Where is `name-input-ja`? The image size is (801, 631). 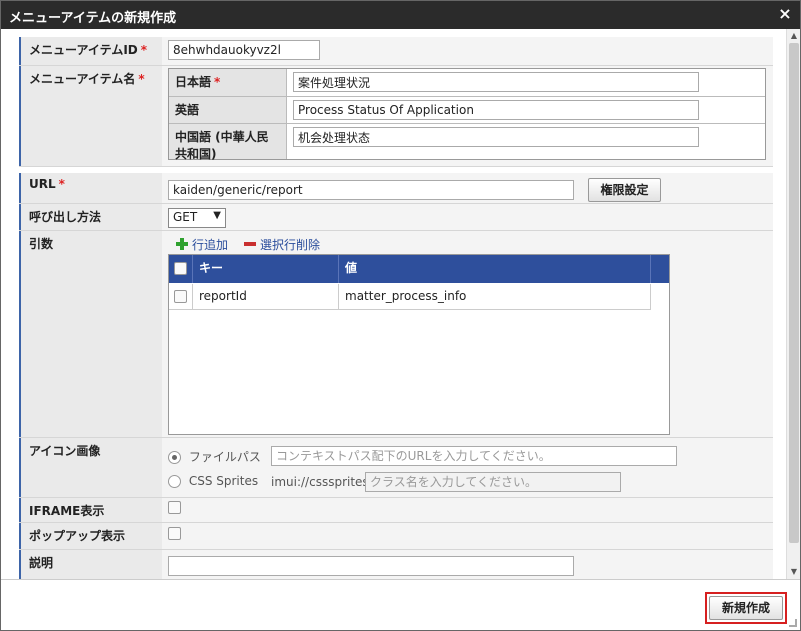
name-input-ja is located at coordinates (496, 82).